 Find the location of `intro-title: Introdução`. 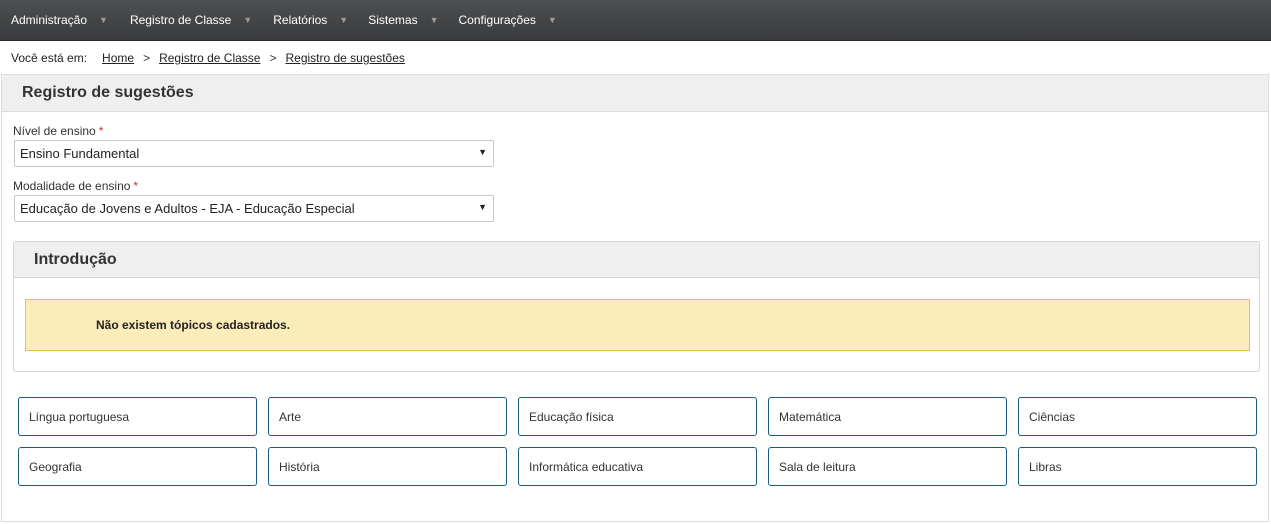

intro-title: Introdução is located at coordinates (75, 259).